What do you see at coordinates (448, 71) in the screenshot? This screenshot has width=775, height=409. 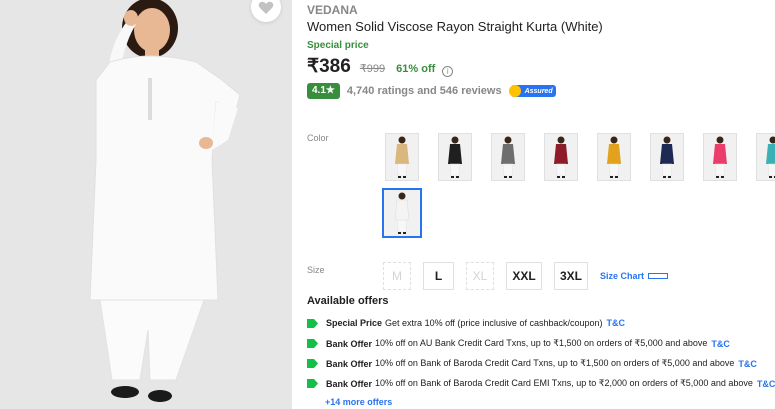 I see `info-icon: i` at bounding box center [448, 71].